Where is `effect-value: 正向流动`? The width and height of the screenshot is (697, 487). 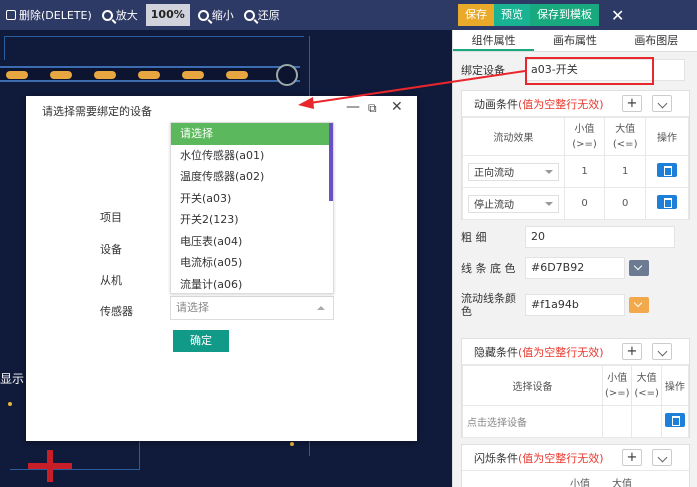 effect-value: 正向流动 is located at coordinates (494, 173).